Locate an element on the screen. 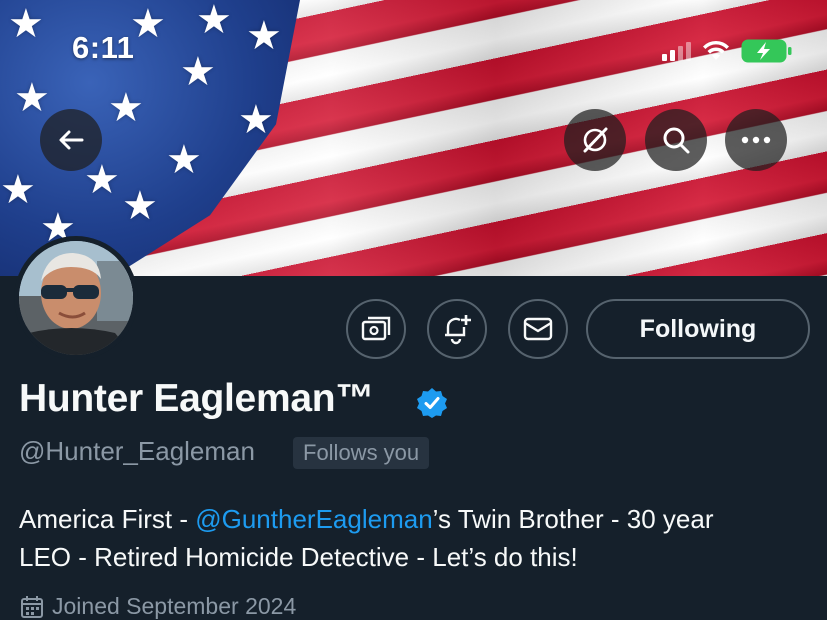 The width and height of the screenshot is (827, 620). message-icon is located at coordinates (538, 329).